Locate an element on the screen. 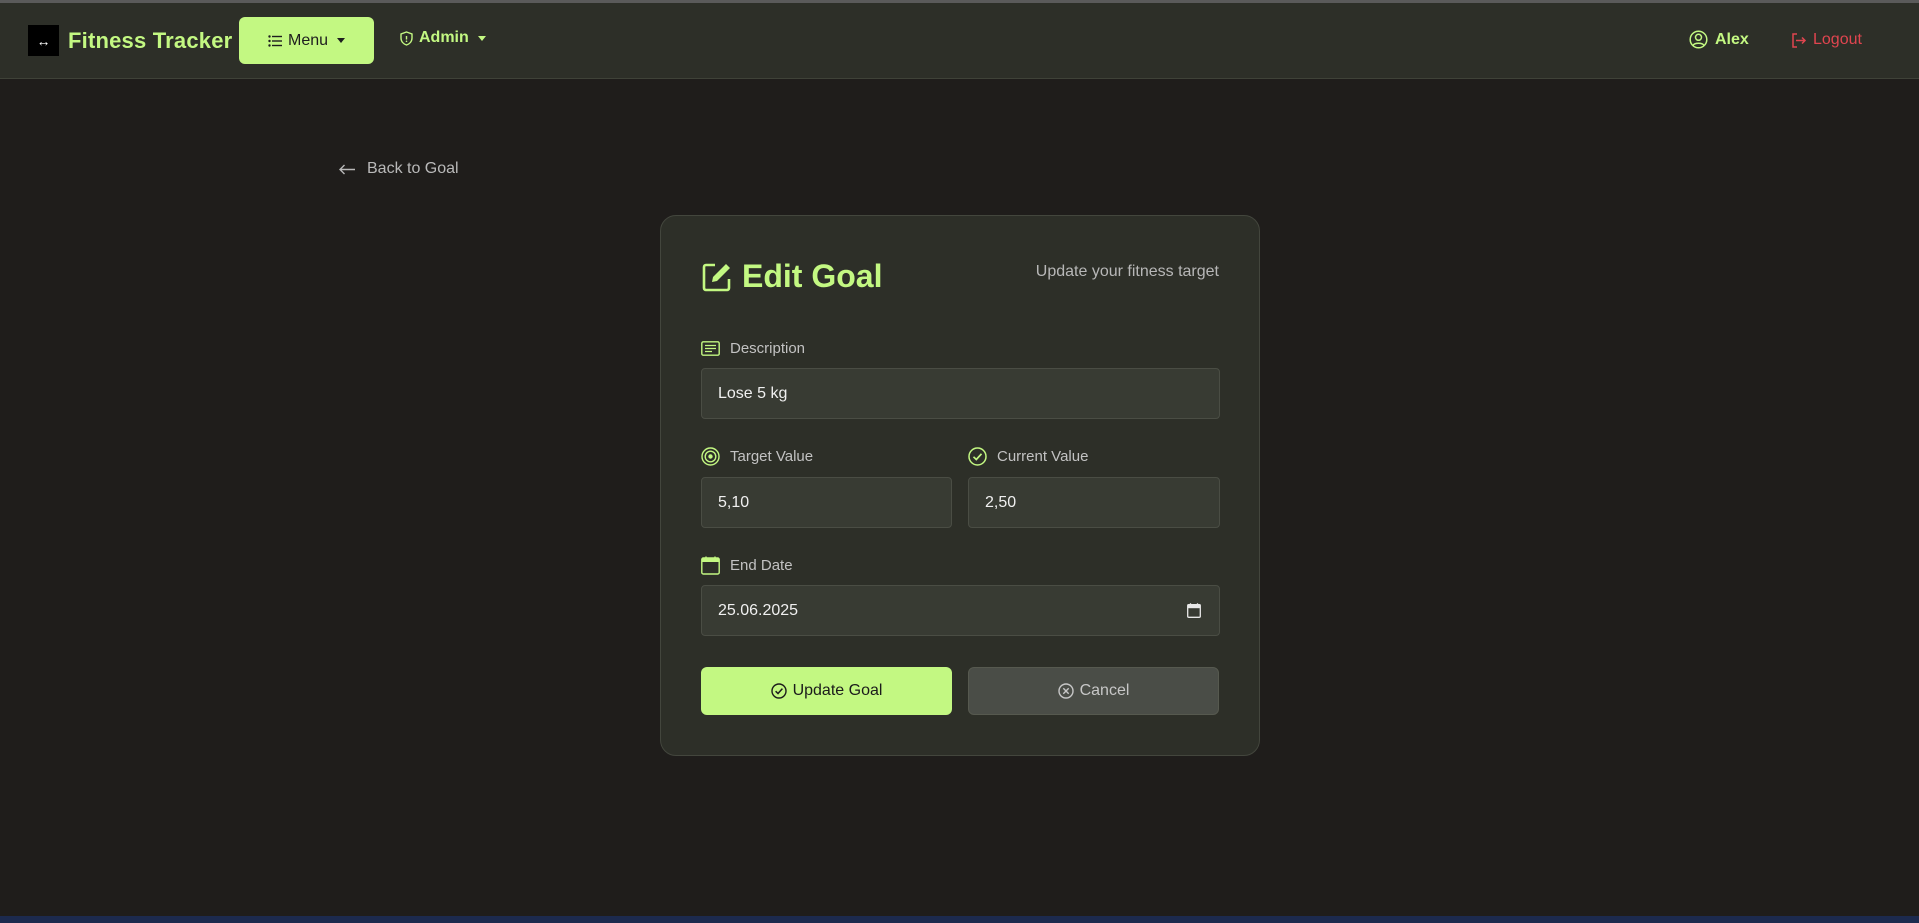 This screenshot has width=1919, height=923. logout-button: Logout is located at coordinates (1826, 40).